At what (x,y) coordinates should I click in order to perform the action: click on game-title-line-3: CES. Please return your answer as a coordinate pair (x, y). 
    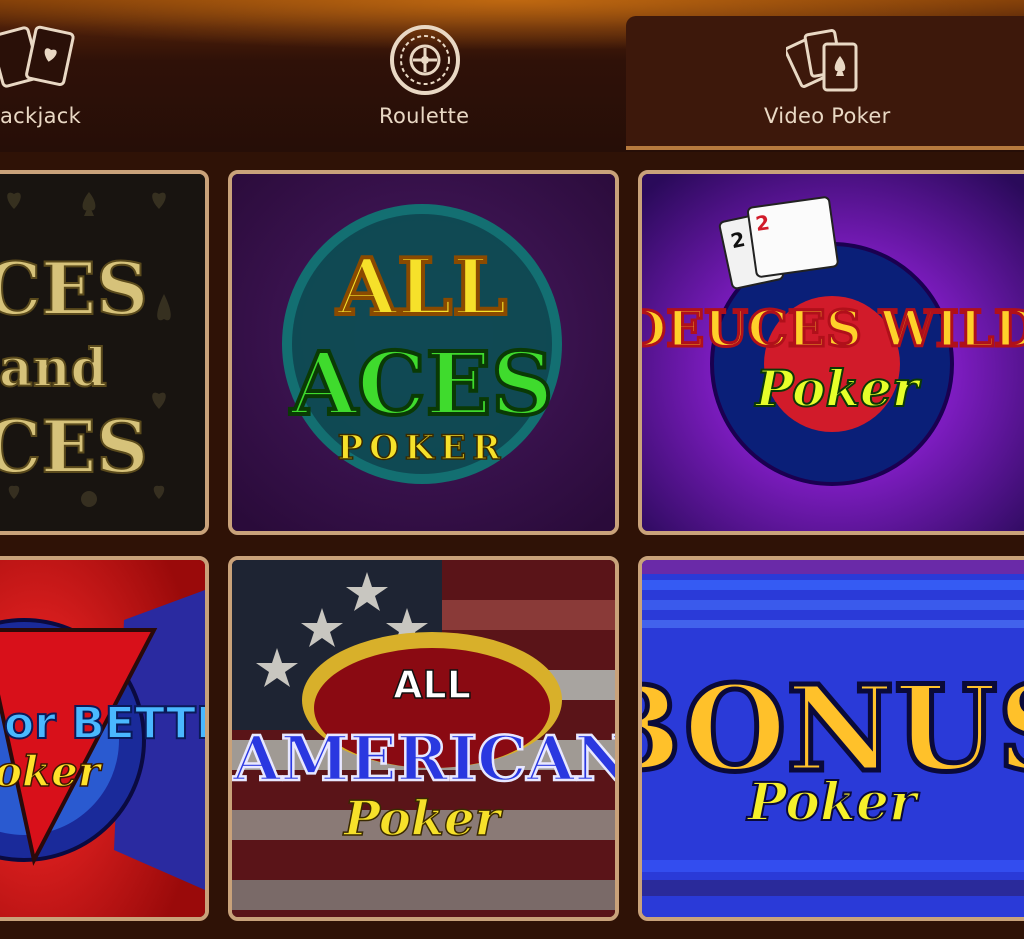
    Looking at the image, I should click on (74, 446).